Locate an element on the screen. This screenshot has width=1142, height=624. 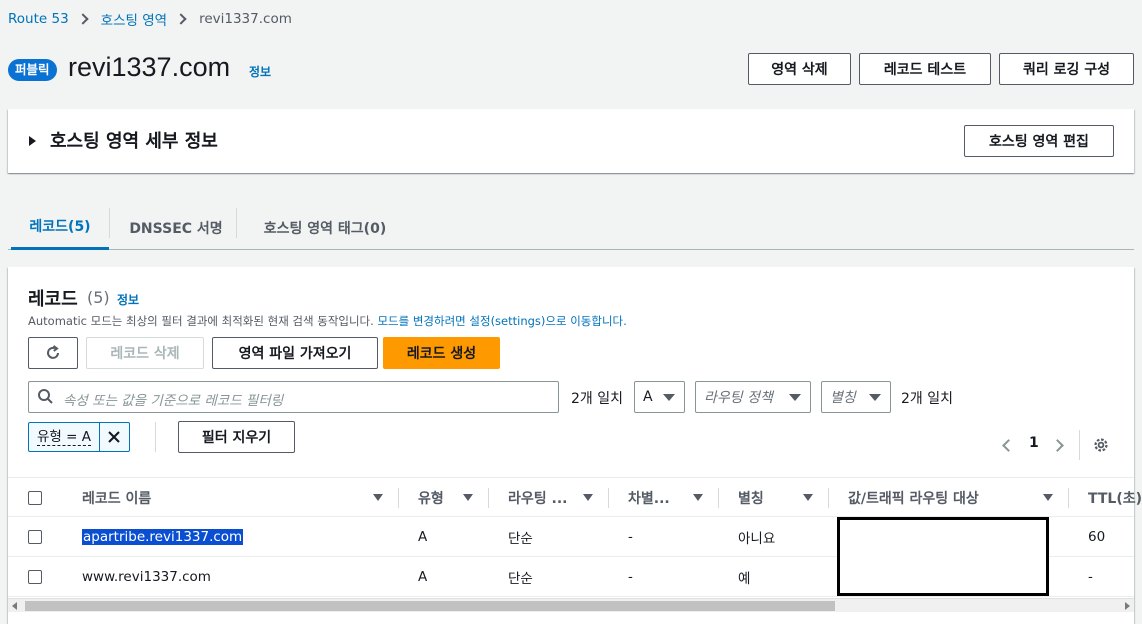
breadcrumb: Route 53 호스팅 영역 revi1337.com is located at coordinates (150, 19).